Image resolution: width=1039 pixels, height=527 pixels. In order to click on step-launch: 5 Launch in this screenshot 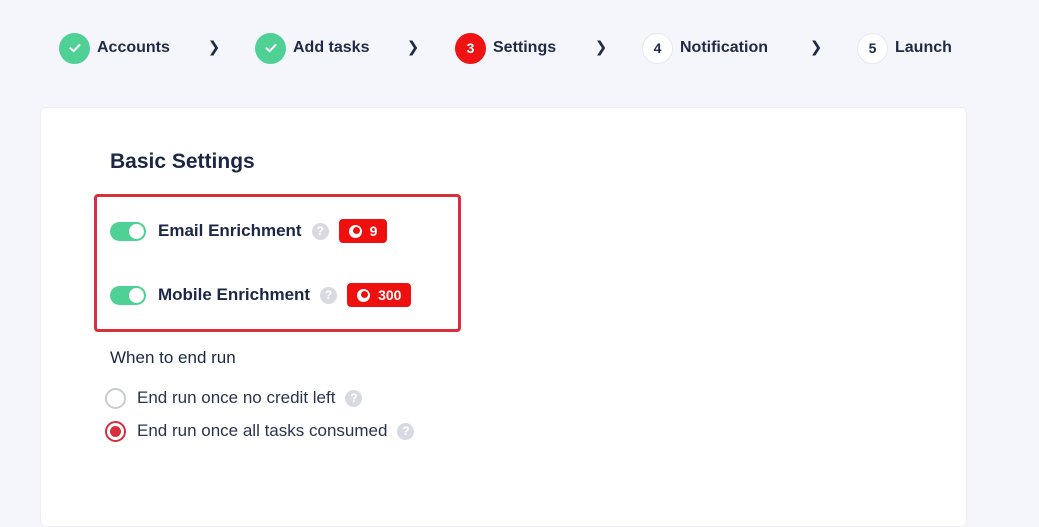, I will do `click(904, 48)`.